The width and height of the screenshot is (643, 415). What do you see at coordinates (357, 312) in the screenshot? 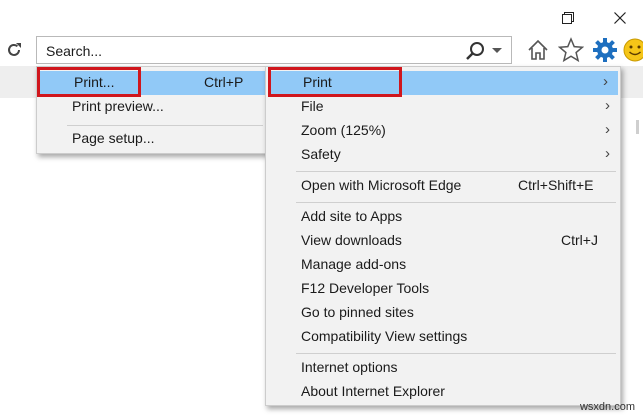
I see `menu-item-label: Go to pinned sites` at bounding box center [357, 312].